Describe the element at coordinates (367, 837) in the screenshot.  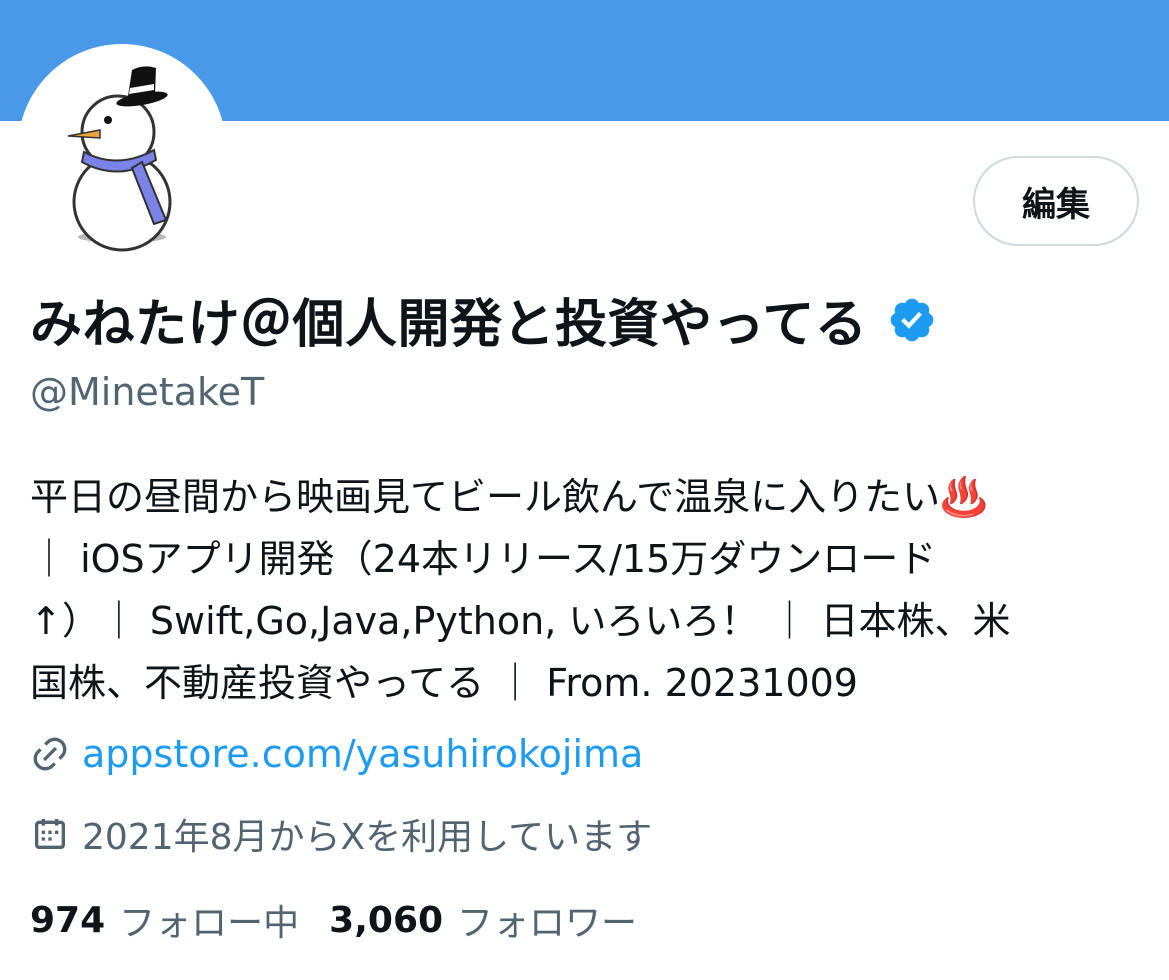
I see `joined-date-text: 2021年8月からXを利用しています` at that location.